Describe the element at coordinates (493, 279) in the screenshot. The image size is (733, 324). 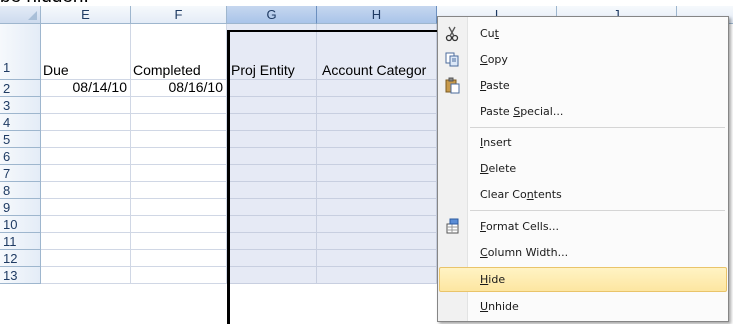
I see `menu-item-hide-label: Hide` at that location.